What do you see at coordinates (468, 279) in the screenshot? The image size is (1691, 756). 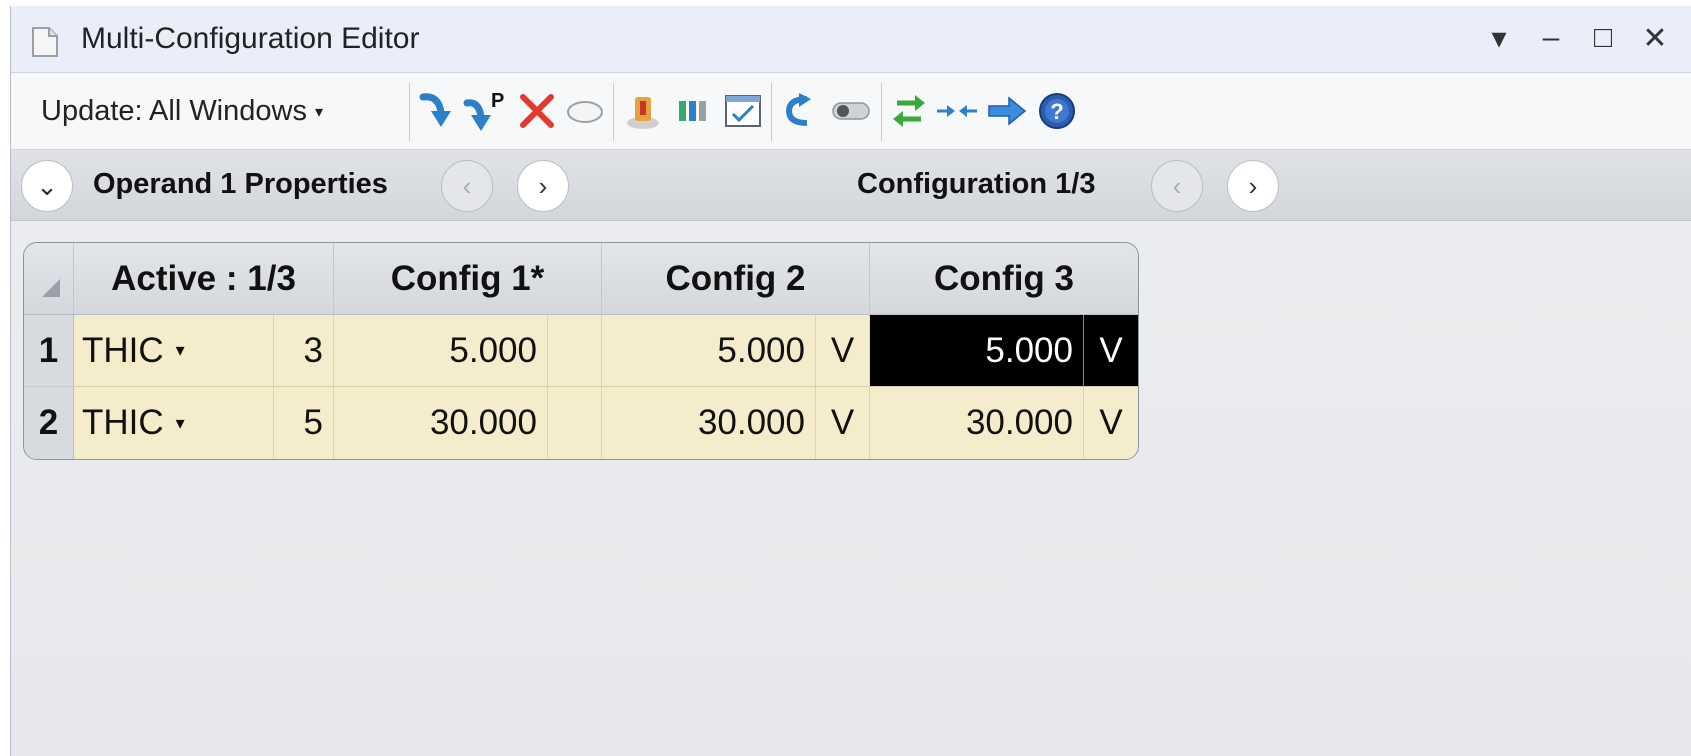 I see `column-header-config-1: Config 1*` at bounding box center [468, 279].